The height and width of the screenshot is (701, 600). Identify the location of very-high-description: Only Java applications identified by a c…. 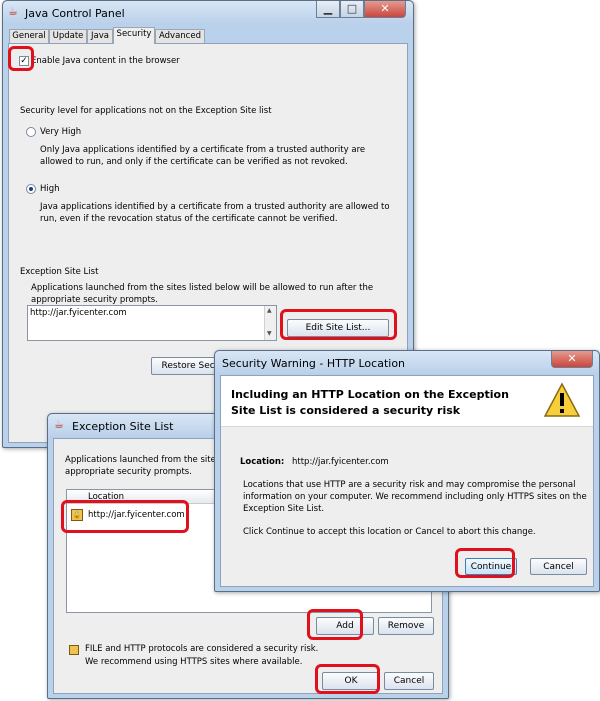
(203, 150).